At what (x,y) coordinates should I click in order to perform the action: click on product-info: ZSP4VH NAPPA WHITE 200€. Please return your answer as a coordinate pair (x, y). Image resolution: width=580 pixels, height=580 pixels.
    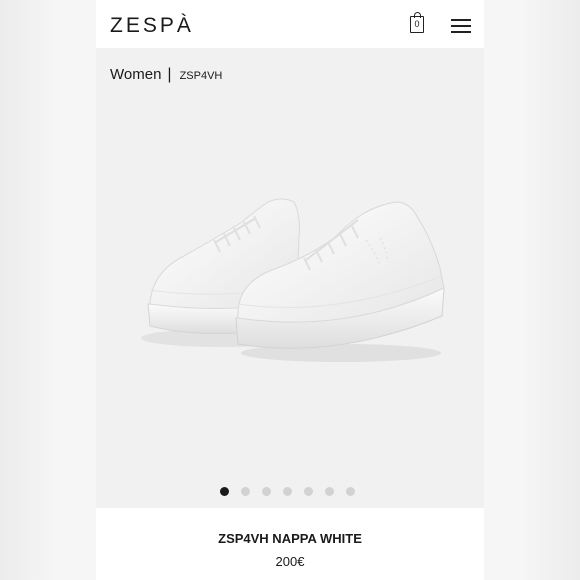
    Looking at the image, I should click on (290, 544).